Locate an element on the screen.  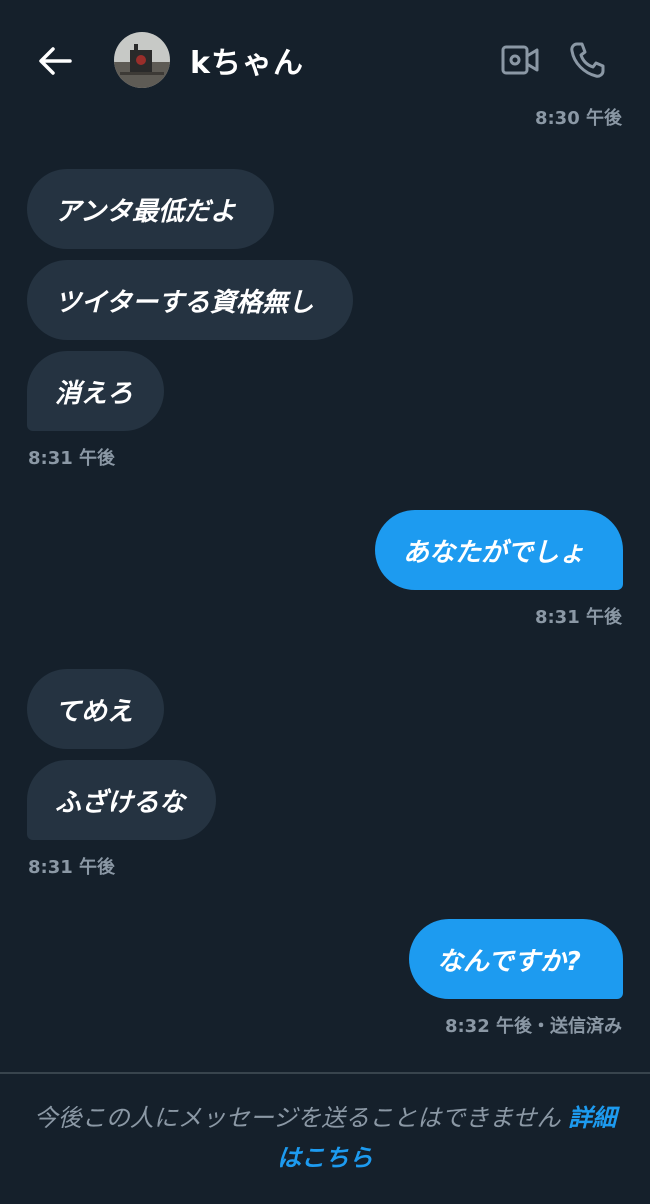
timestamp-sent-status: 8:32 午後・送信済み is located at coordinates (533, 1026).